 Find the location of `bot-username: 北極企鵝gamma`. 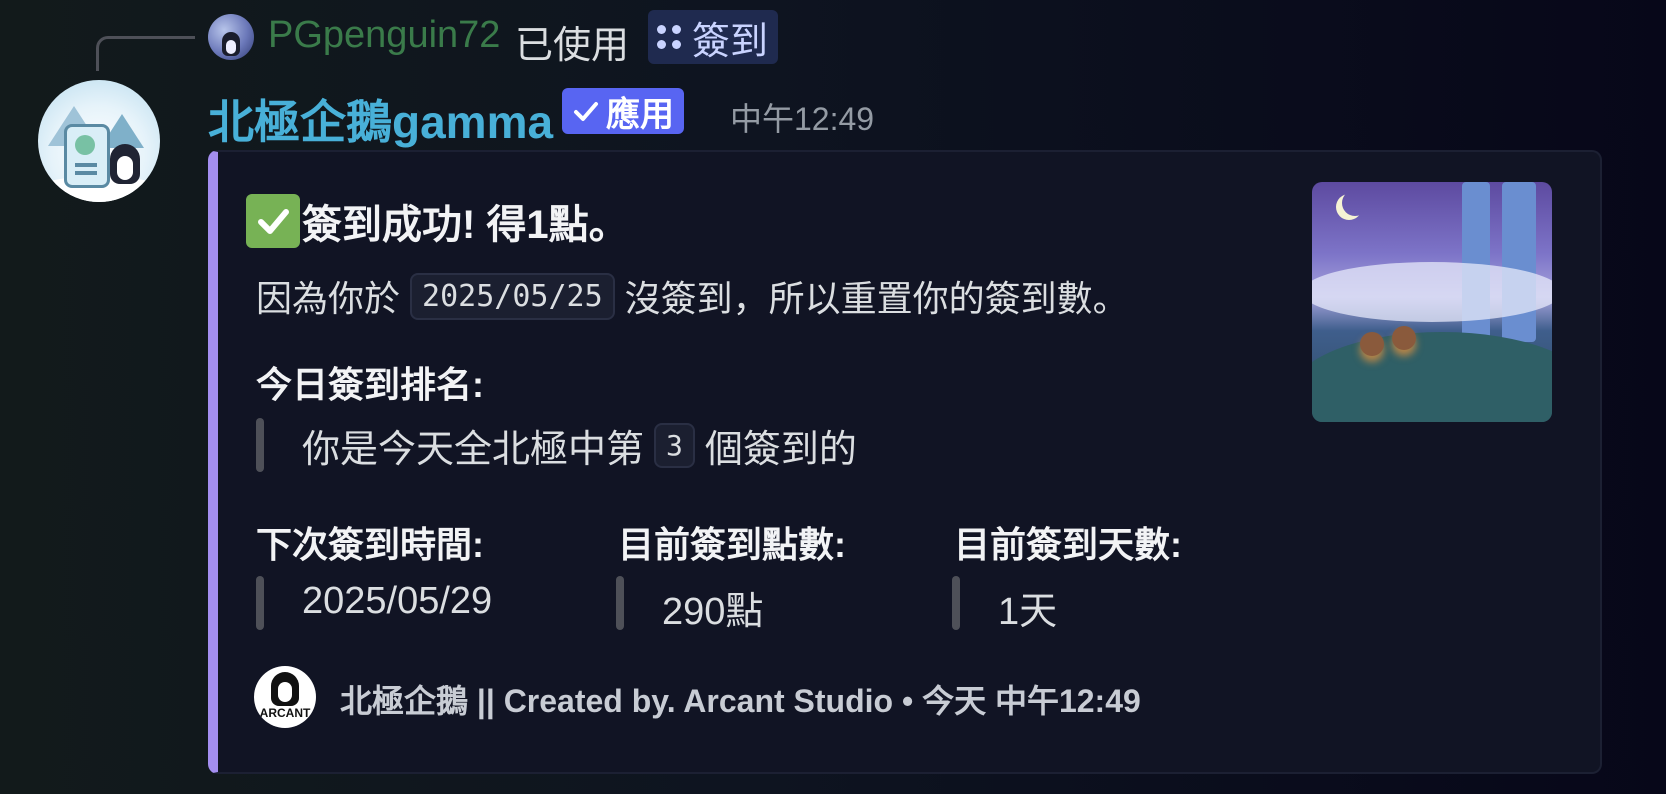

bot-username: 北極企鵝gamma is located at coordinates (380, 119).